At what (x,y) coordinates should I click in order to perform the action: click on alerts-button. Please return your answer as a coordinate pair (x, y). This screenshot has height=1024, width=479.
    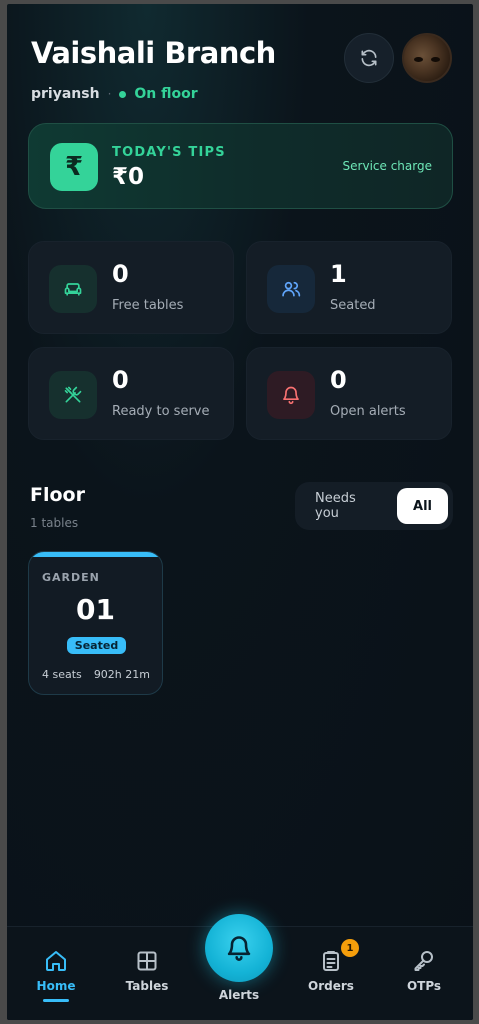
    Looking at the image, I should click on (239, 948).